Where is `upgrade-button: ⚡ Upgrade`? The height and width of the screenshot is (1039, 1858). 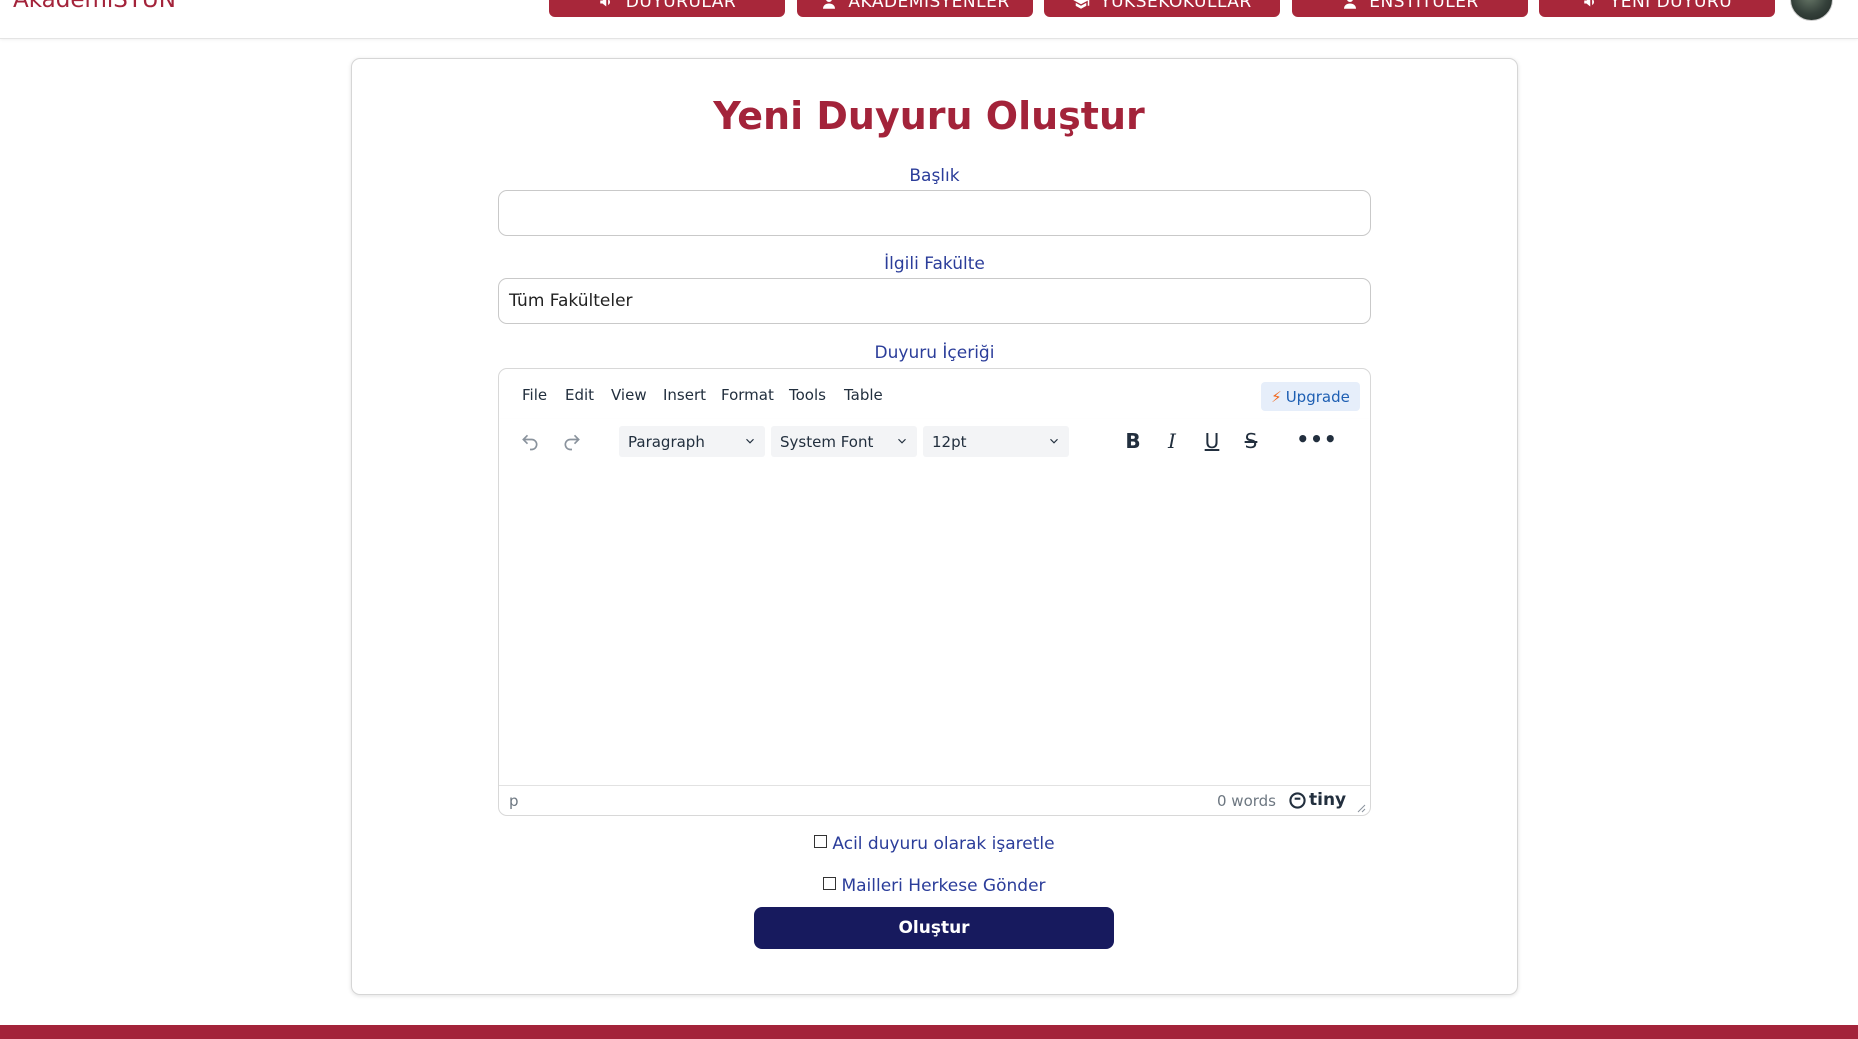
upgrade-button: ⚡ Upgrade is located at coordinates (1310, 396).